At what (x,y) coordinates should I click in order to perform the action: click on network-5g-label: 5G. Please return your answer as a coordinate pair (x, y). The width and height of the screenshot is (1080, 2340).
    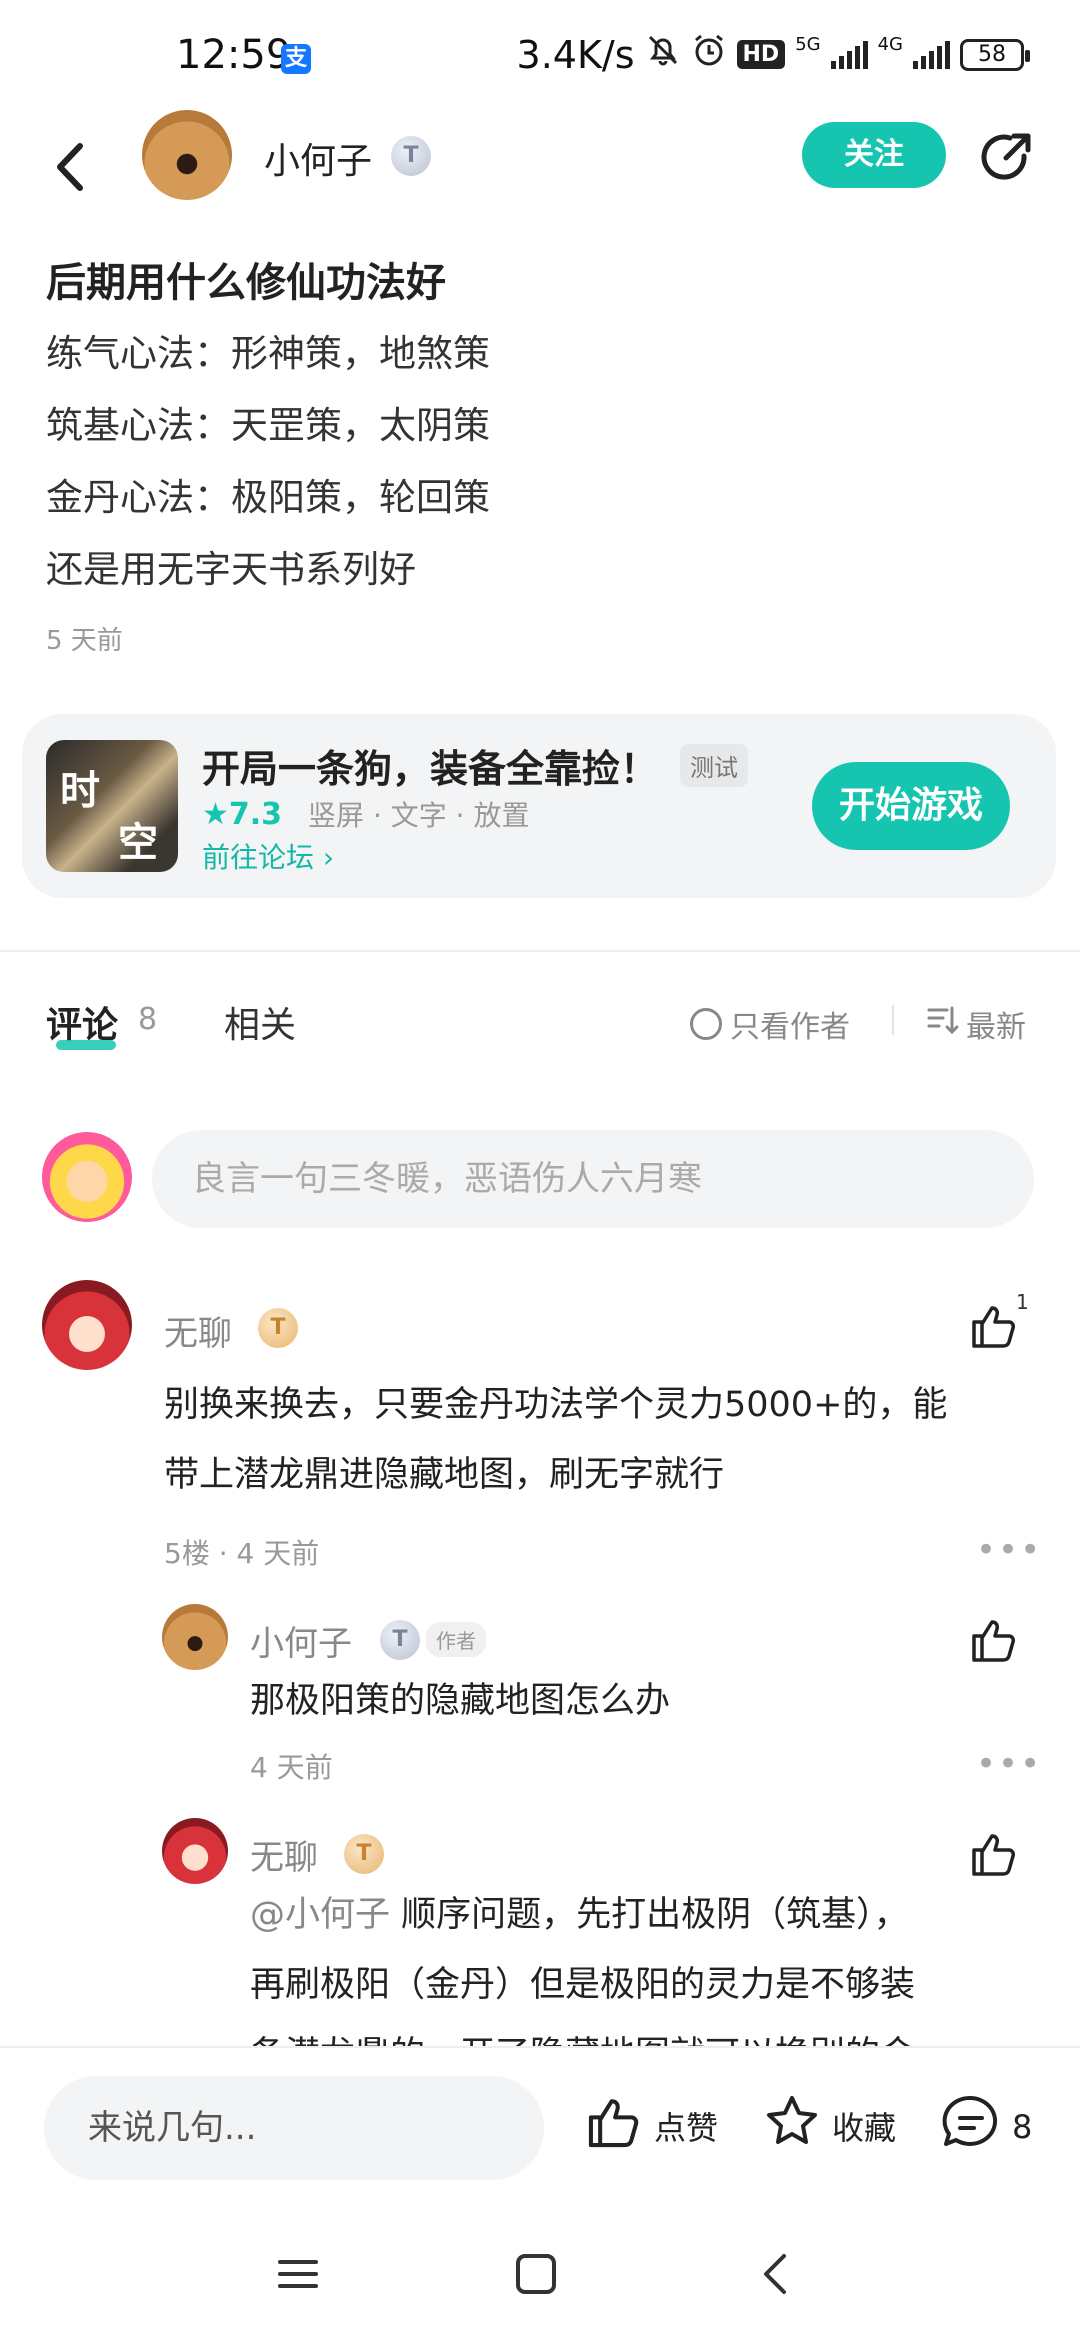
    Looking at the image, I should click on (808, 44).